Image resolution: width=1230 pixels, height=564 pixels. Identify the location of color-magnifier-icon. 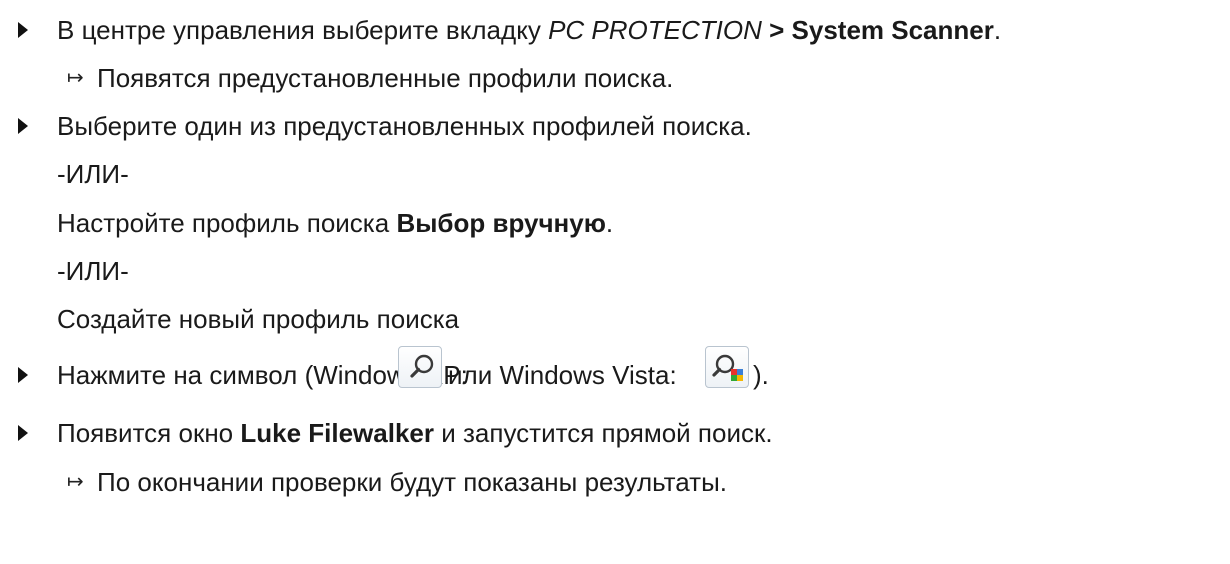
(727, 367).